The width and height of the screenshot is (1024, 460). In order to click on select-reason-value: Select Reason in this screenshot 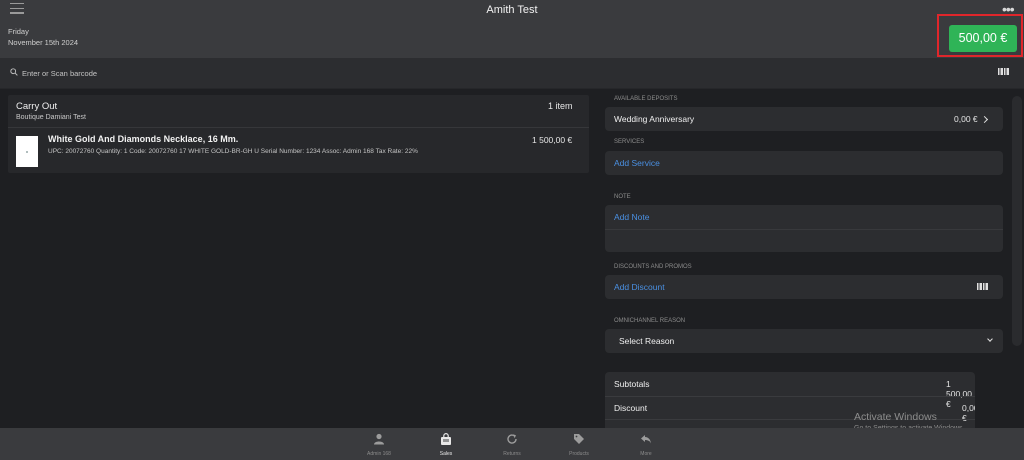, I will do `click(647, 341)`.